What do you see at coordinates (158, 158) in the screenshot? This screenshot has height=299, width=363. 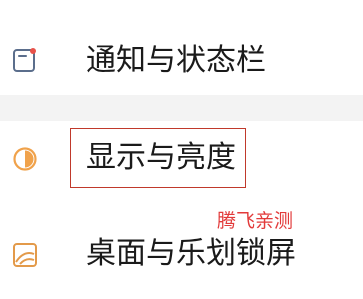 I see `highlight-box` at bounding box center [158, 158].